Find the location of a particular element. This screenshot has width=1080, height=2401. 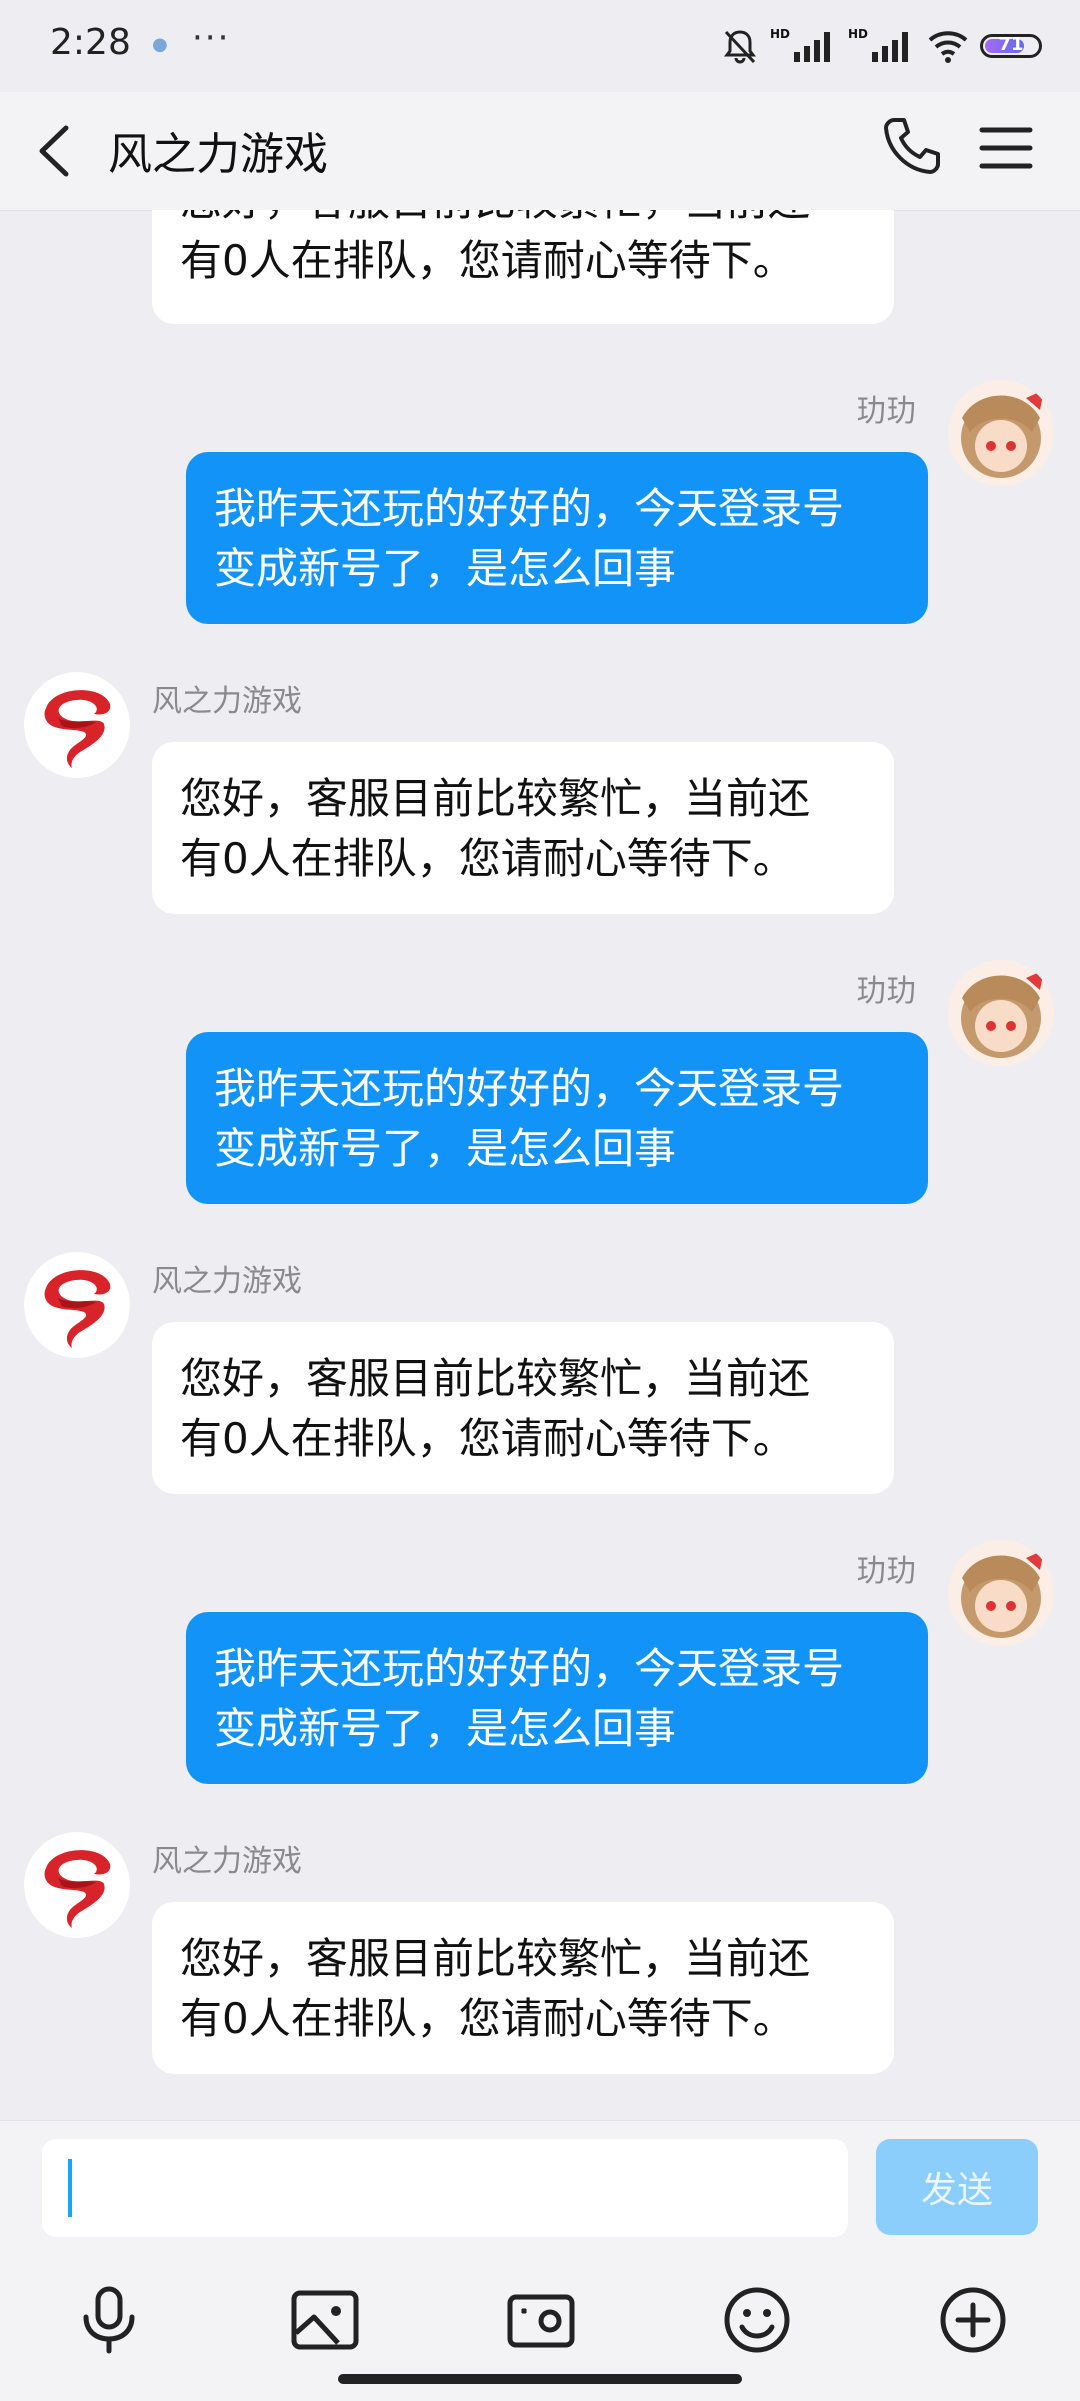

phone-icon is located at coordinates (912, 146).